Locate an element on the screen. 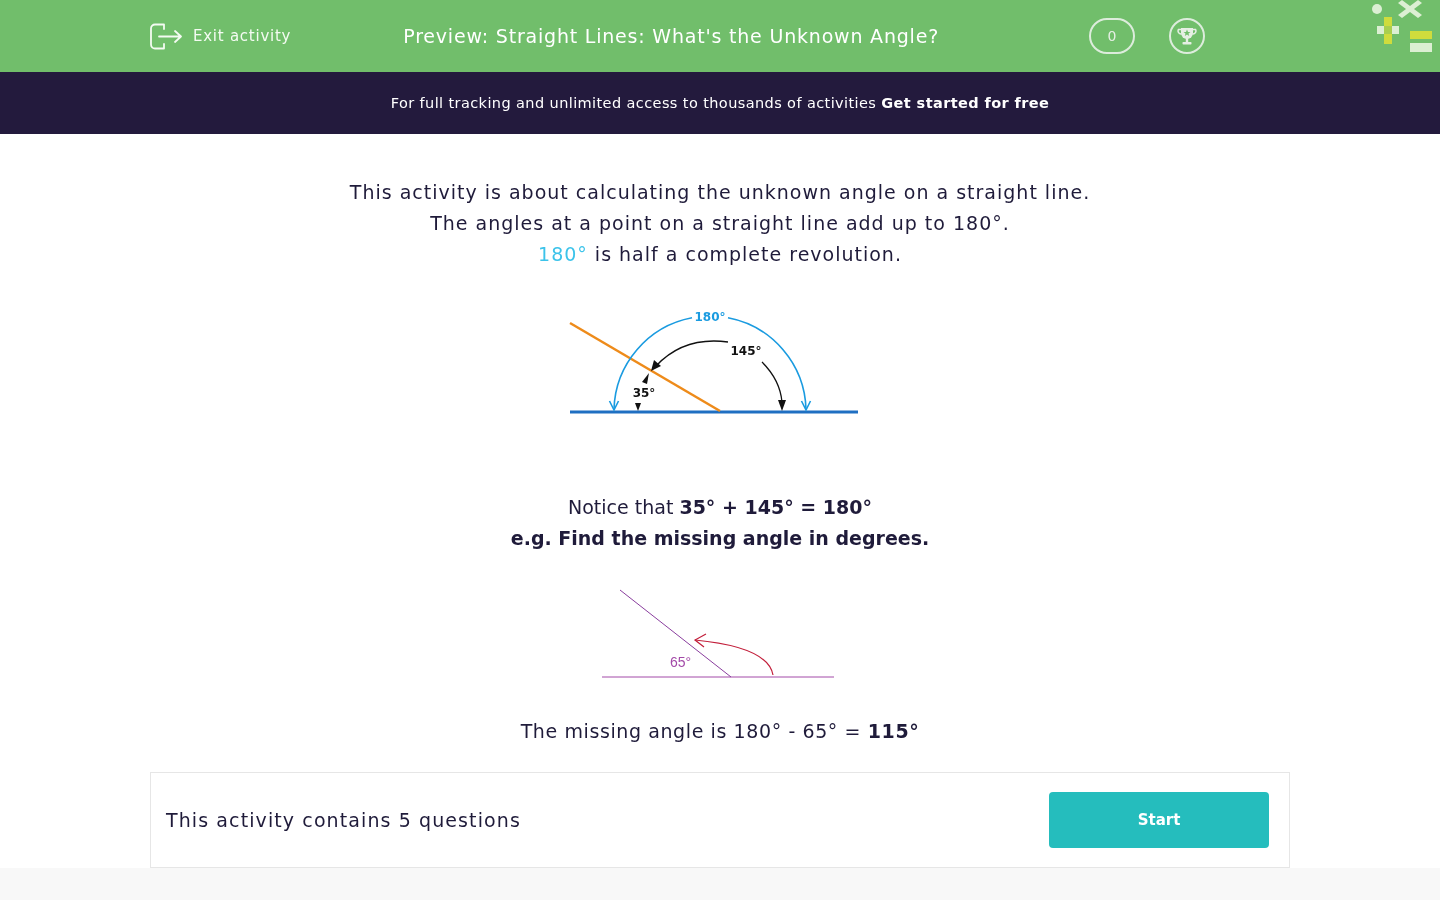  answer-text: The missing angle is 180° - 65° = 115° is located at coordinates (720, 731).